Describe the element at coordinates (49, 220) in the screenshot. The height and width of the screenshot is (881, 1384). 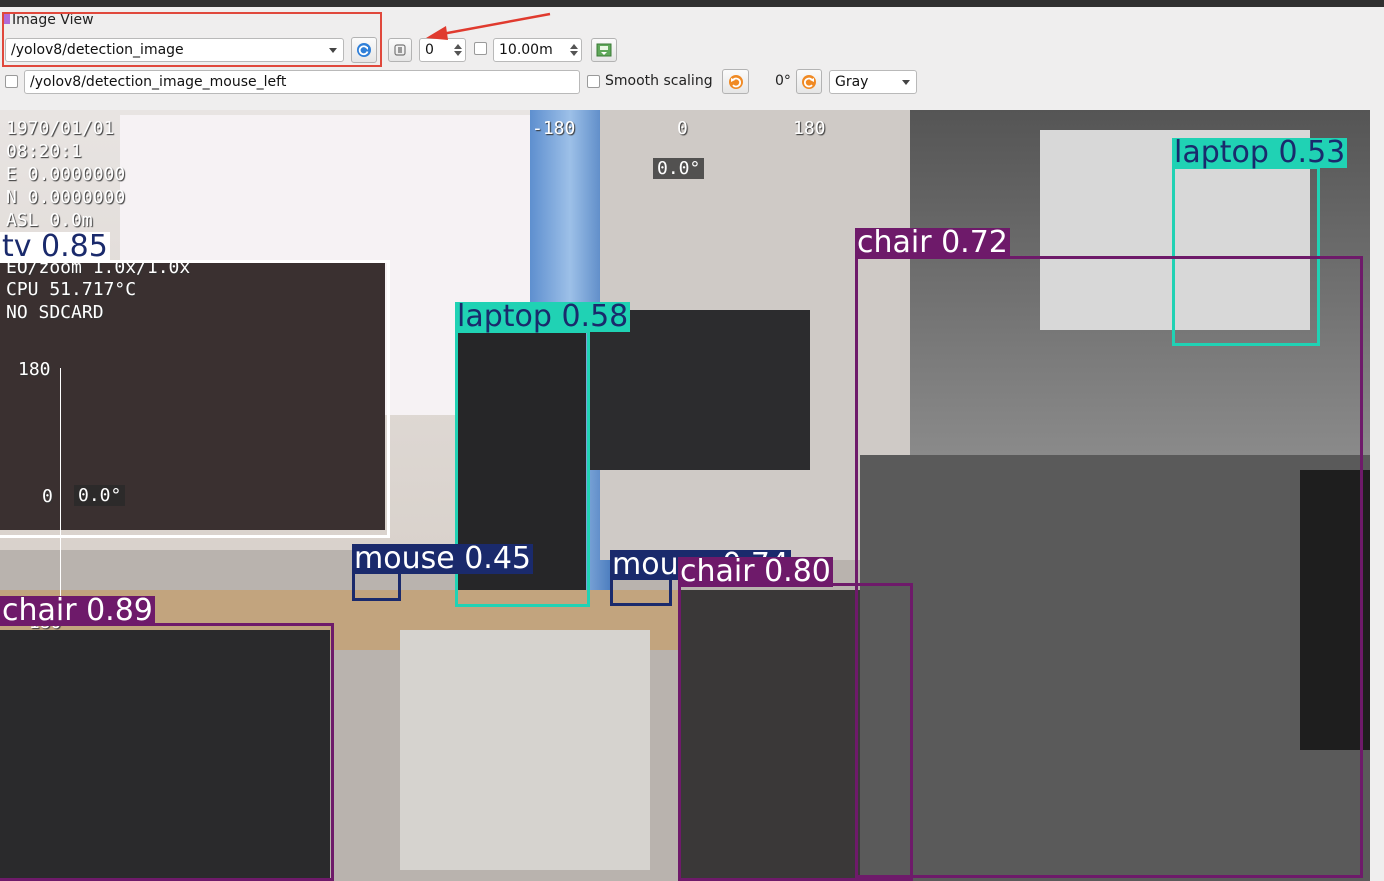
I see `osd-asl: ASL 0.0m` at that location.